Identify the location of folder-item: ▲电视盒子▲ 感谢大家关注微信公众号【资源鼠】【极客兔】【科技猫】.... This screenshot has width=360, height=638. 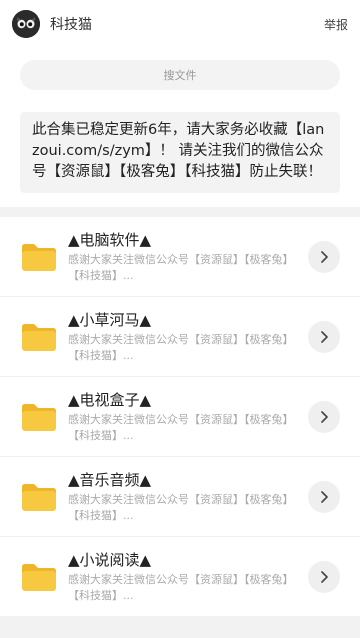
(180, 417).